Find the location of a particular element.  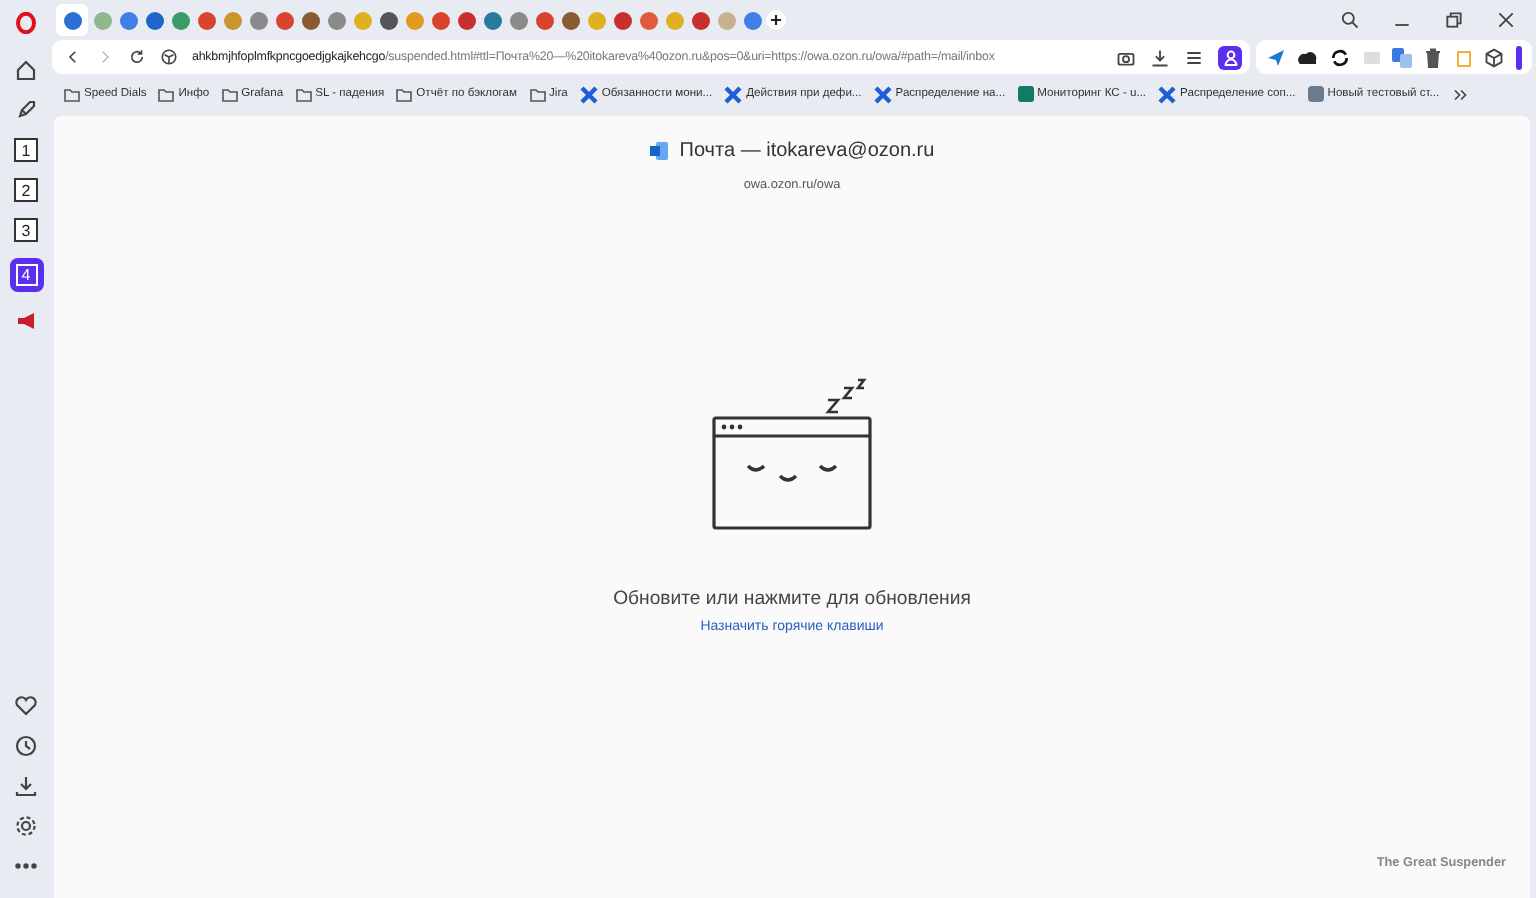

mail-icon is located at coordinates (658, 151).